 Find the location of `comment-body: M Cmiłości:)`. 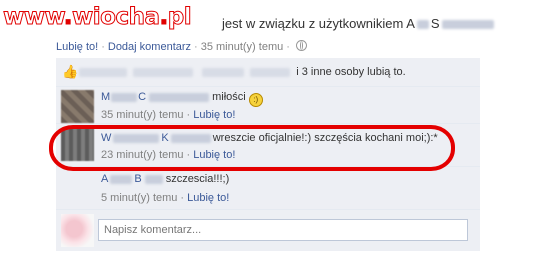

comment-body: M Cmiłości:) is located at coordinates (182, 99).